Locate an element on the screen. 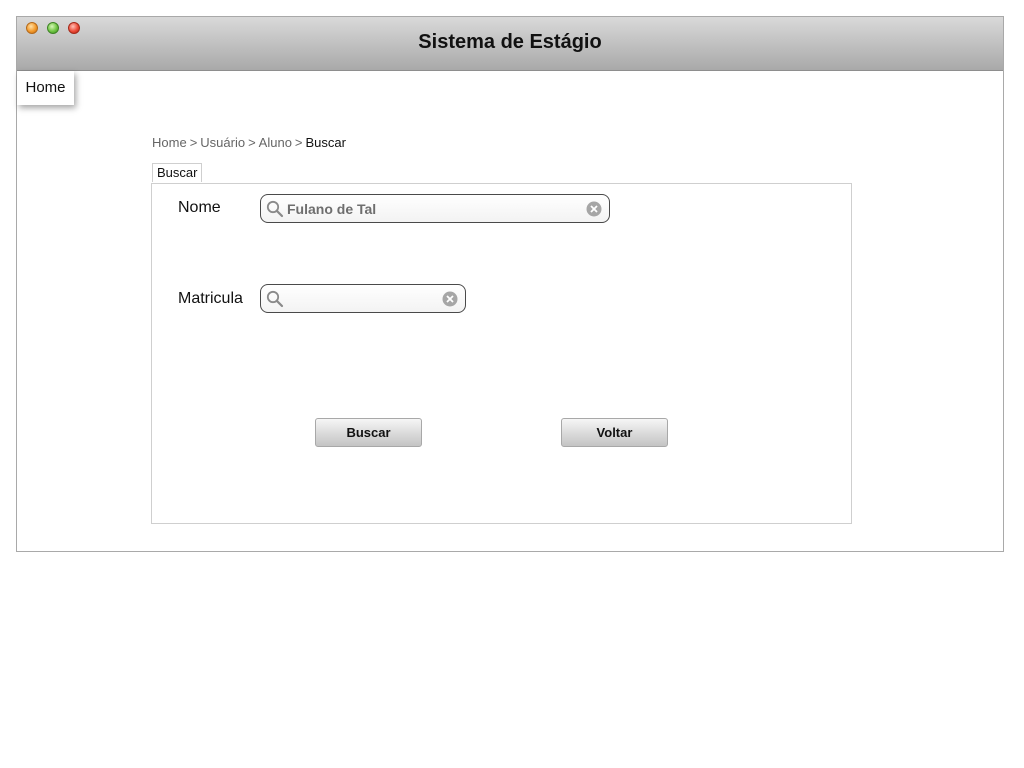  window-title: Sistema de Estágio is located at coordinates (510, 42).